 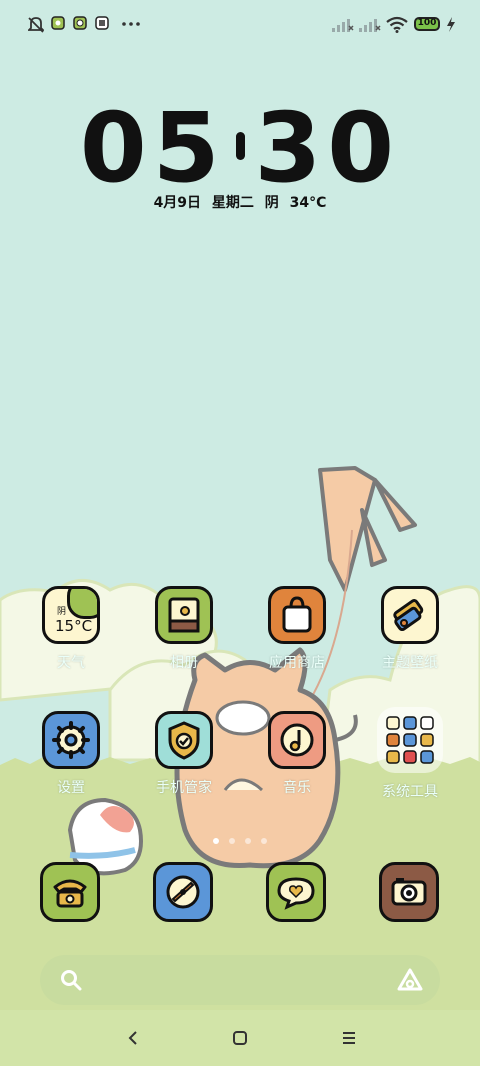 I want to click on page-indicator, so click(x=240, y=838).